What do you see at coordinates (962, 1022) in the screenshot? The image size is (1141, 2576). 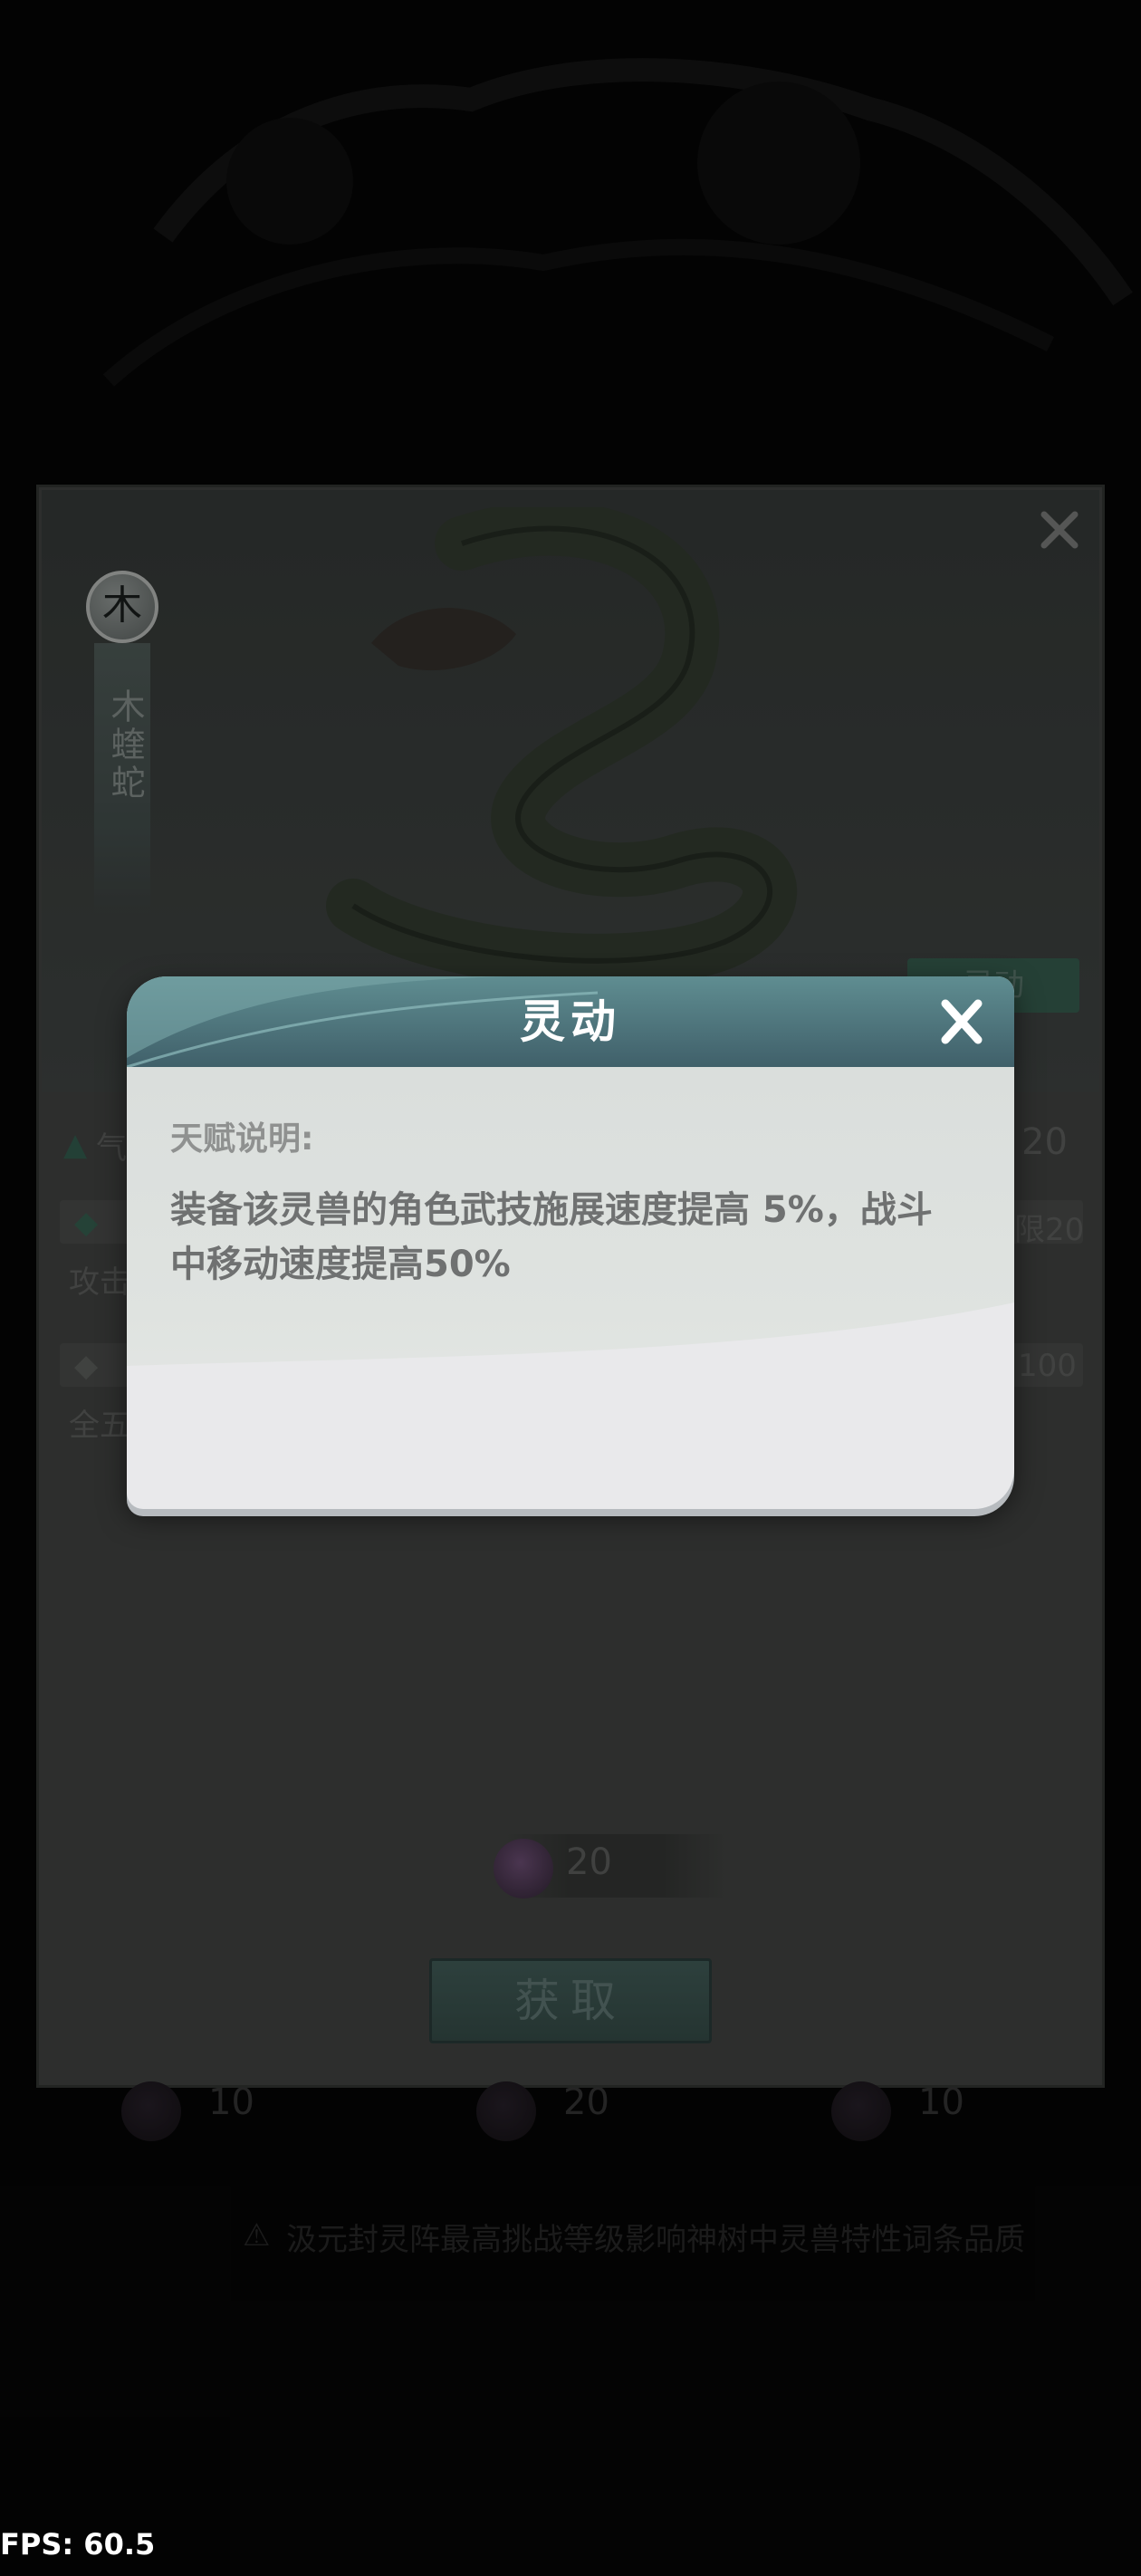 I see `close-icon` at bounding box center [962, 1022].